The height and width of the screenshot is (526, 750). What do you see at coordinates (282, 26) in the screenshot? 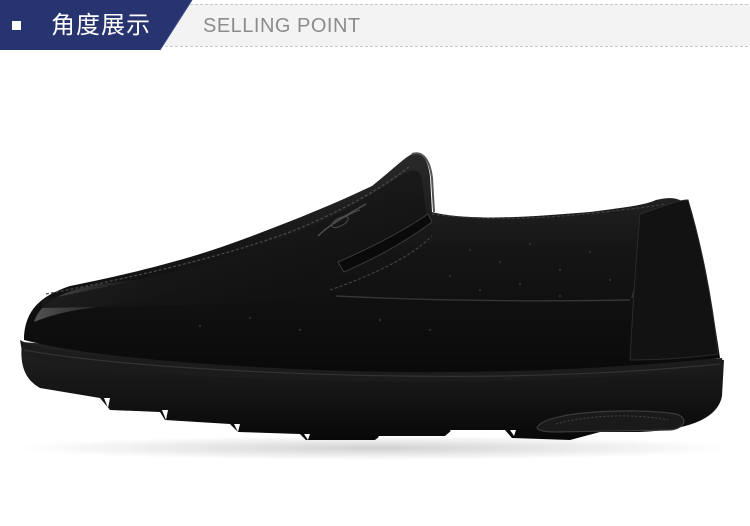
I see `section-title-en: SELLING POINT` at bounding box center [282, 26].